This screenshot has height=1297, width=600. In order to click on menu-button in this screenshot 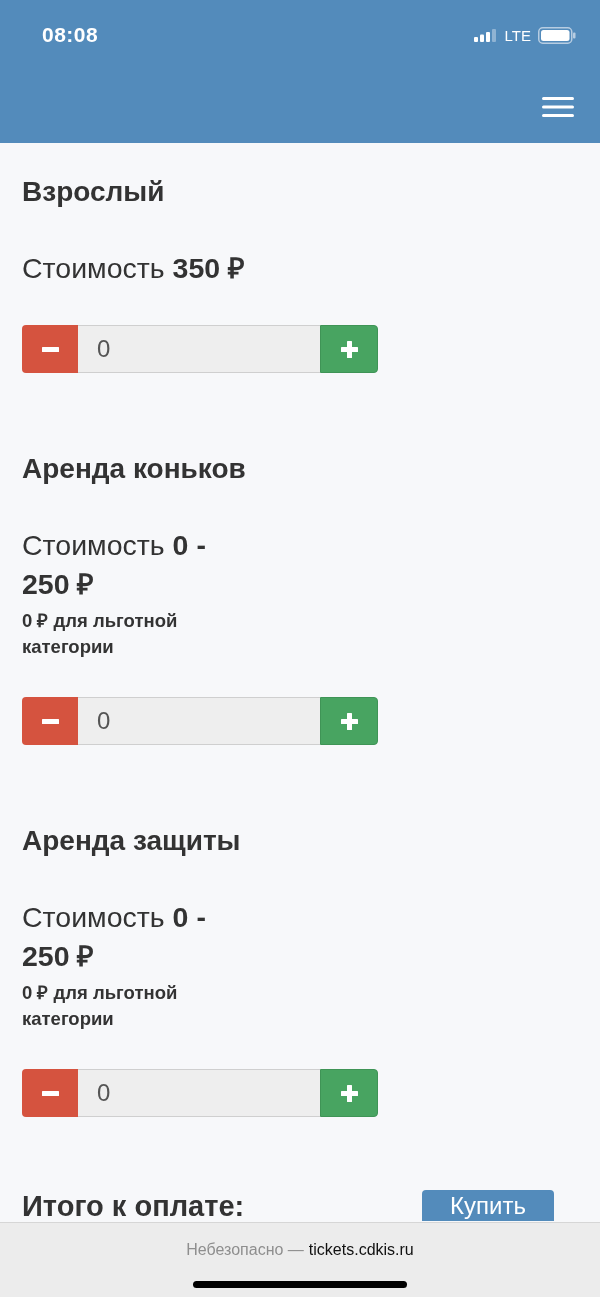, I will do `click(558, 106)`.